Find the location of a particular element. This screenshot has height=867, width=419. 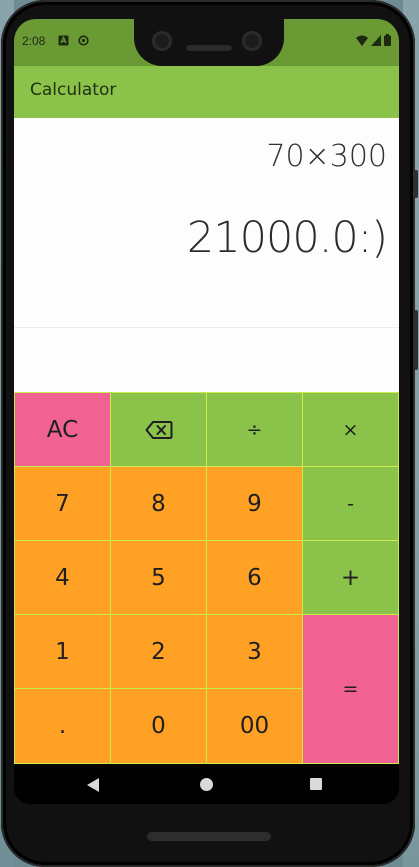

battery-icon is located at coordinates (387, 40).